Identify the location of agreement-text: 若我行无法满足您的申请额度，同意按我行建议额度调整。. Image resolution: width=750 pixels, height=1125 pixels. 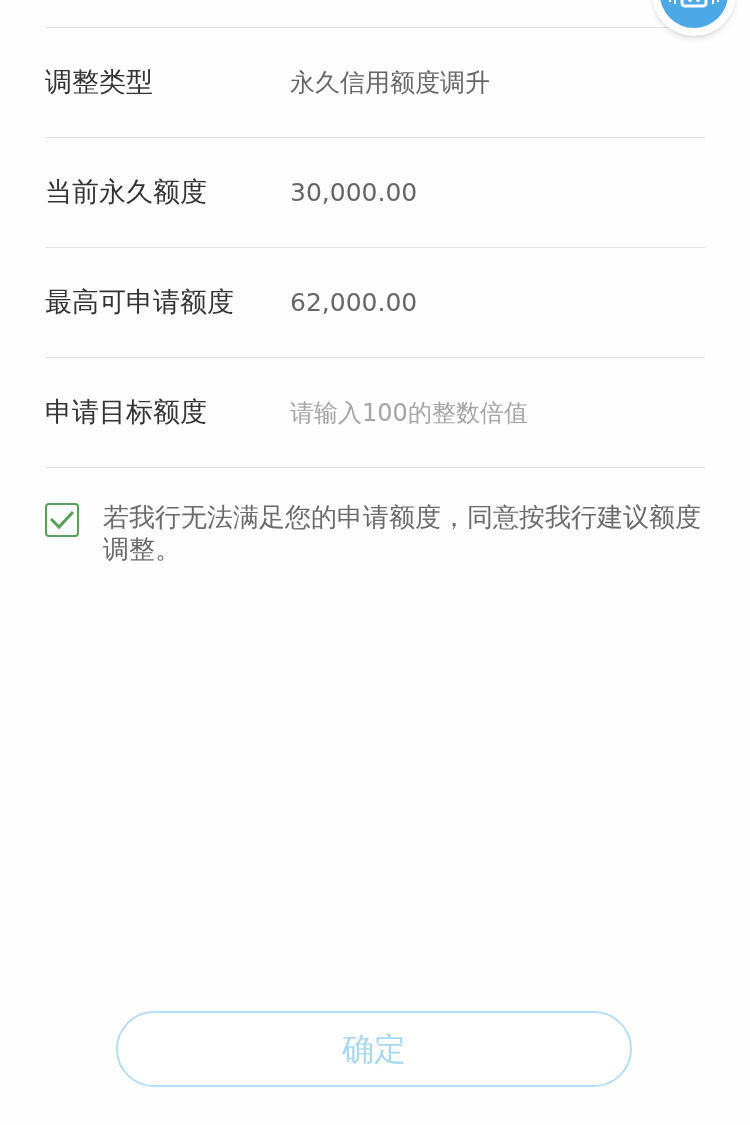
(402, 533).